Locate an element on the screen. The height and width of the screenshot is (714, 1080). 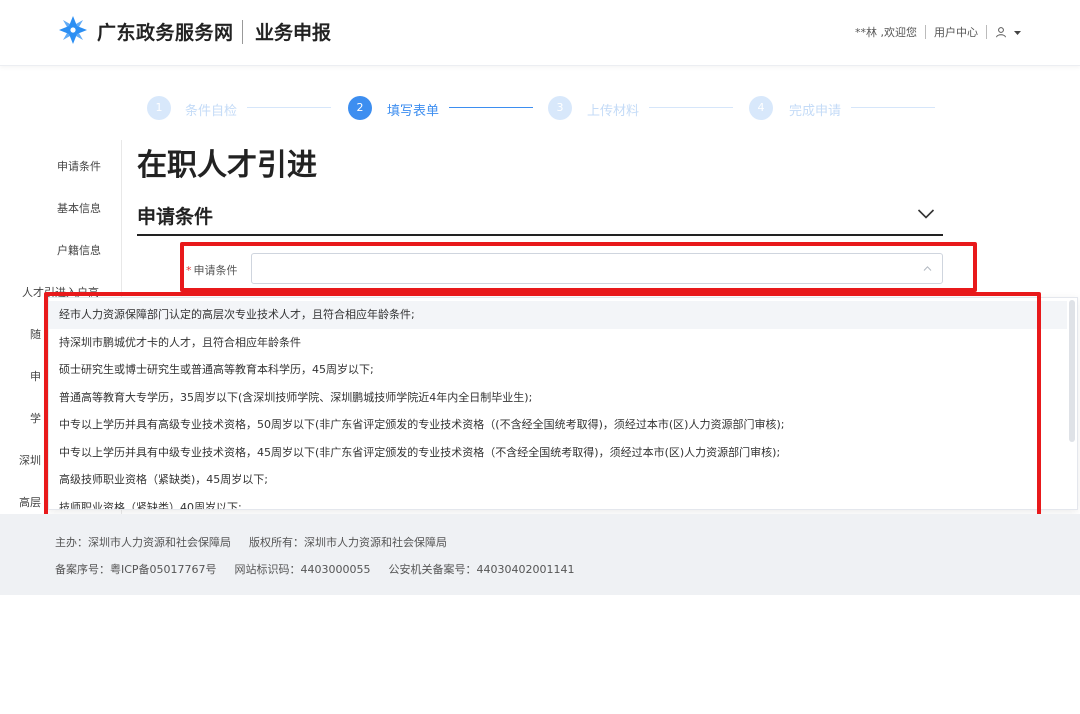
step-1-label: 条件自检 is located at coordinates (211, 111).